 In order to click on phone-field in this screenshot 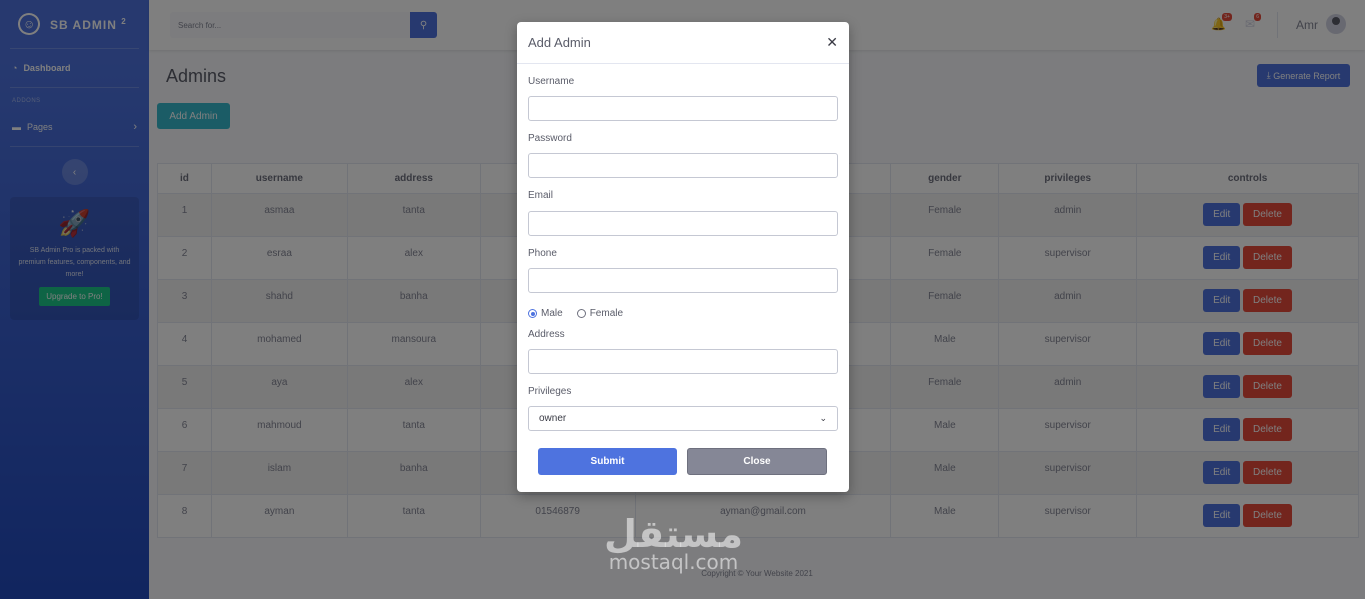, I will do `click(683, 280)`.